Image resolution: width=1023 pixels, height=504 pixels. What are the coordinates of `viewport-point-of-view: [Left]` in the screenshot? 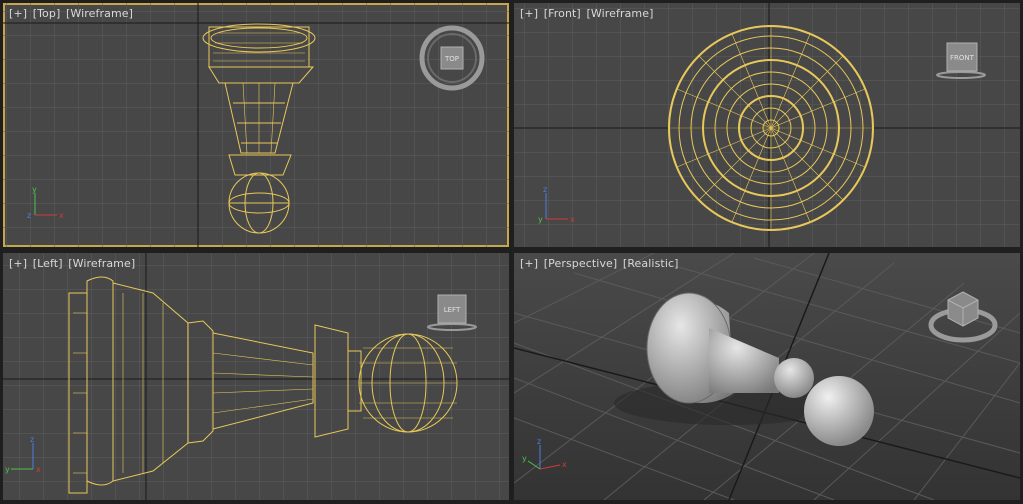 It's located at (48, 263).